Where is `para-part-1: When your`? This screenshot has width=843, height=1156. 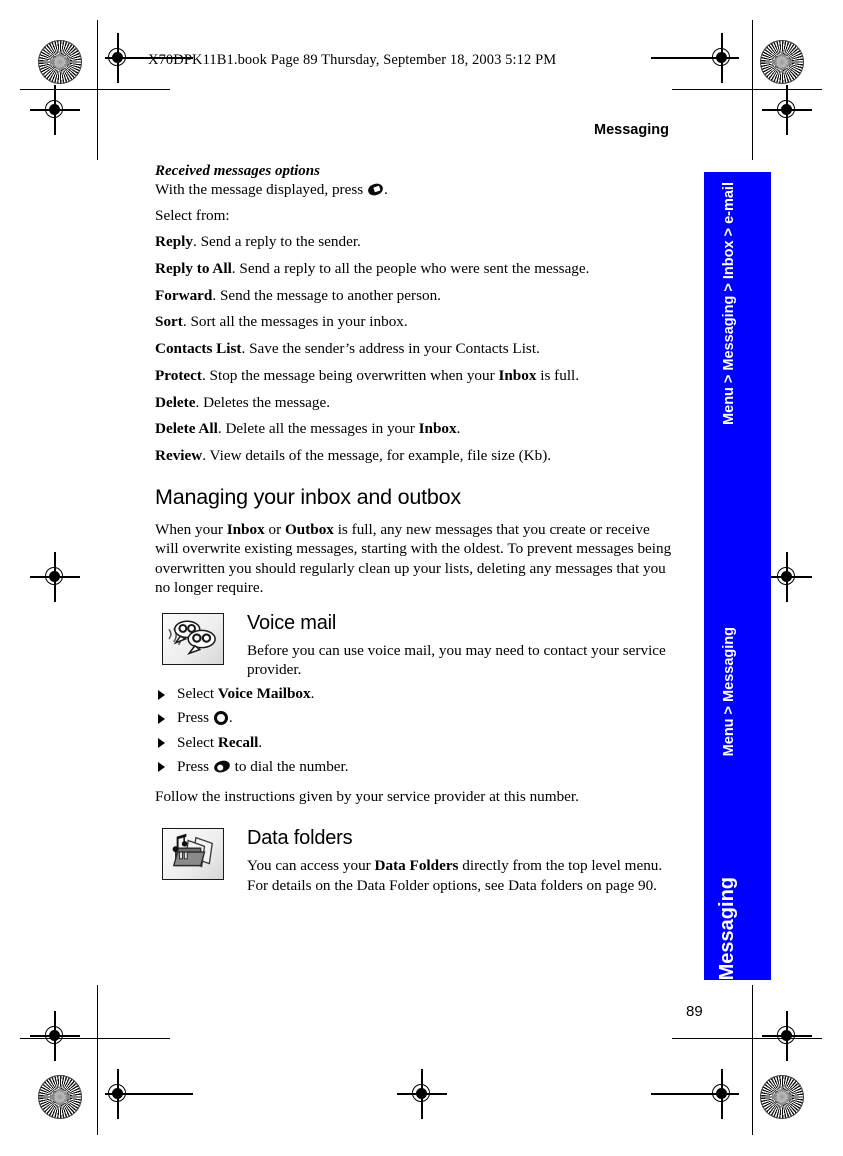
para-part-1: When your is located at coordinates (191, 530).